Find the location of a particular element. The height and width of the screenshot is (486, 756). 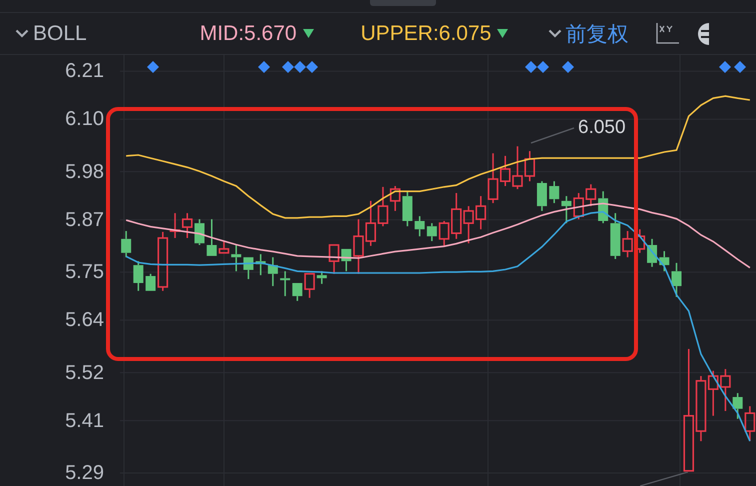

indicator-dropdown: BOLL is located at coordinates (51, 34).